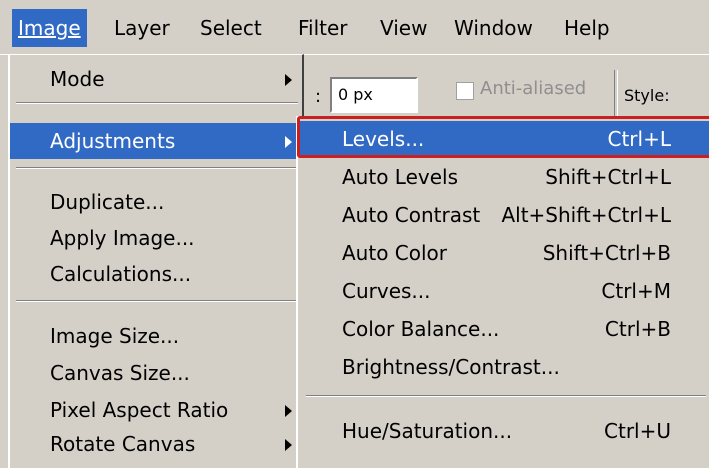 The image size is (709, 468). I want to click on menu-item-label: Auto Levels, so click(400, 177).